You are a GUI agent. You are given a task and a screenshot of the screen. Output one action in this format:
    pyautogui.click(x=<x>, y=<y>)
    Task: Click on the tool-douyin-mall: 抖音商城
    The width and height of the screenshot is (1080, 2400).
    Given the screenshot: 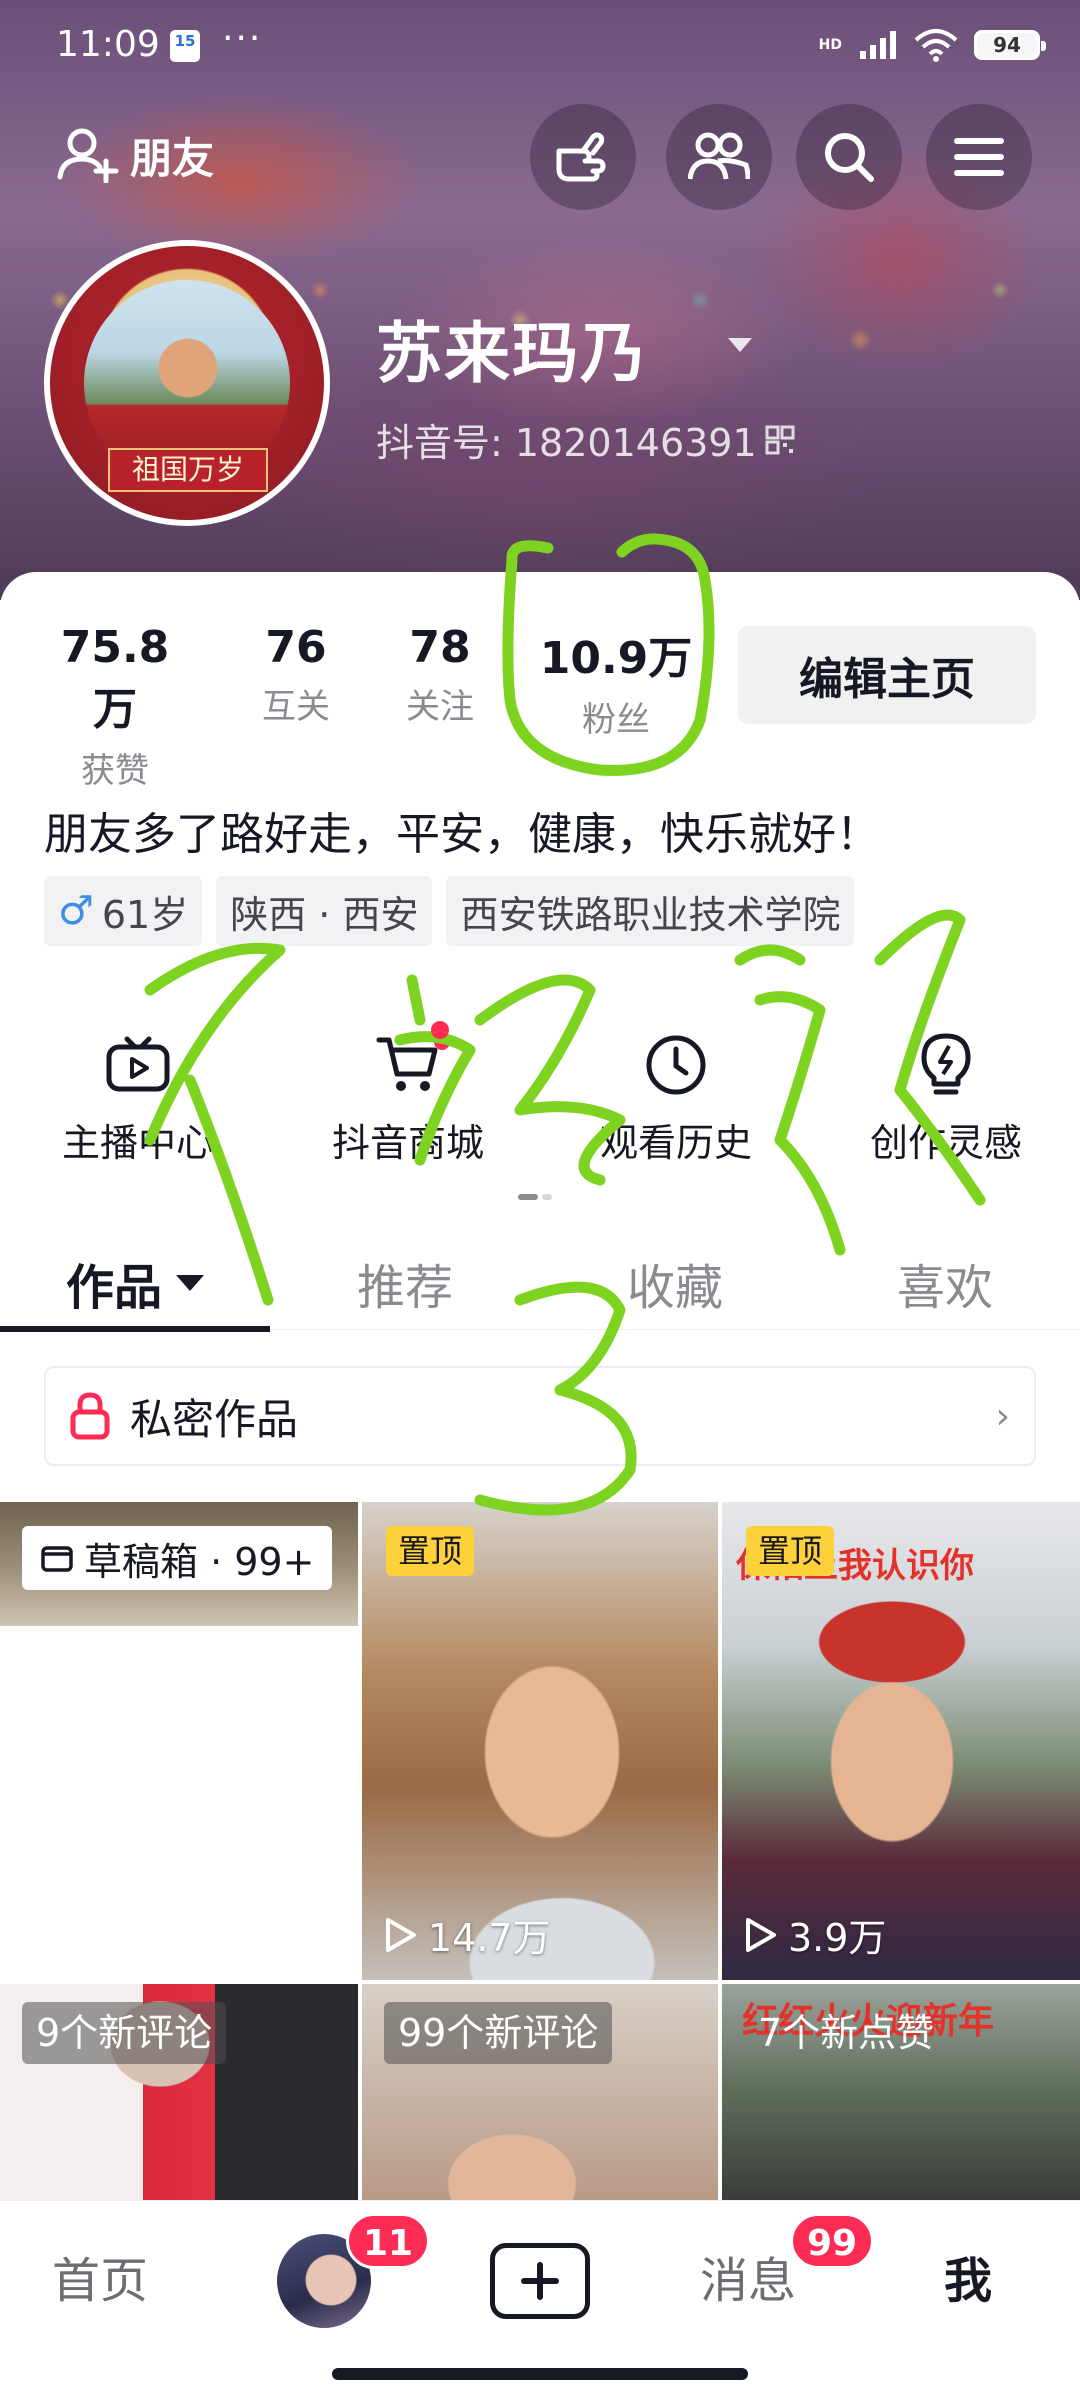 What is the action you would take?
    pyautogui.click(x=408, y=1098)
    